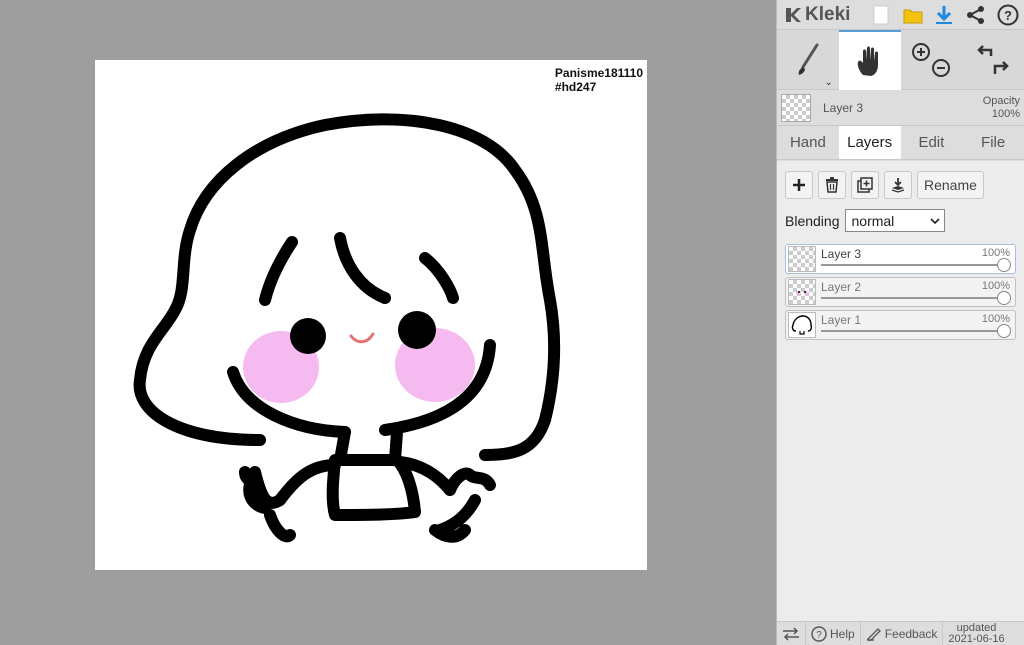 This screenshot has height=645, width=1024. I want to click on layer-item: Layer 3 100%, so click(900, 259).